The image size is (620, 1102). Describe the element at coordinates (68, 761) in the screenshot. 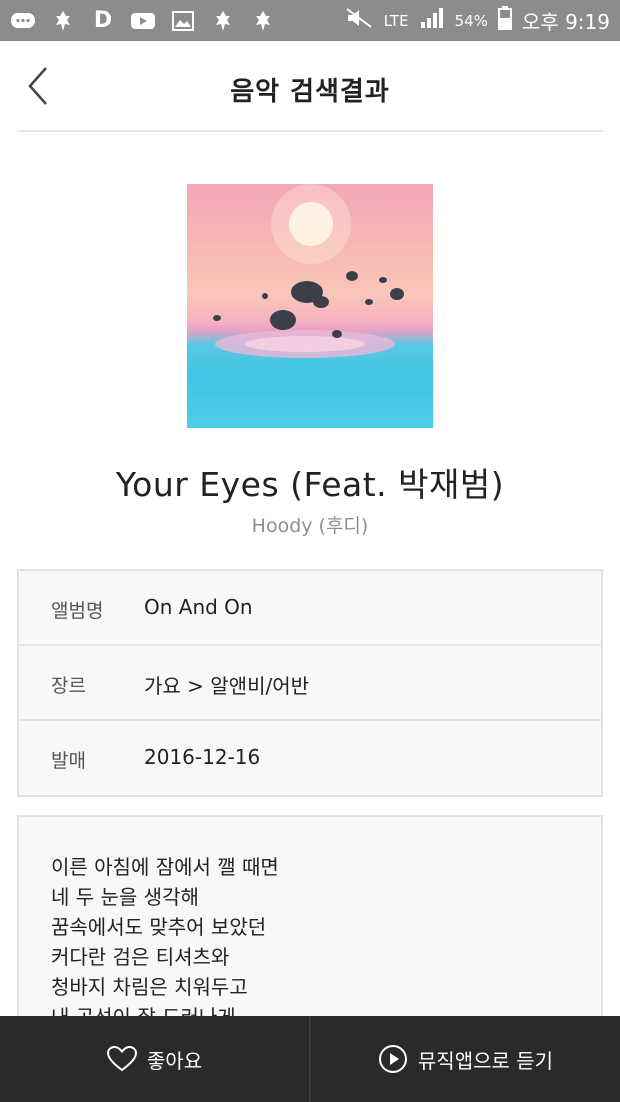

I see `info-label: 발매` at that location.